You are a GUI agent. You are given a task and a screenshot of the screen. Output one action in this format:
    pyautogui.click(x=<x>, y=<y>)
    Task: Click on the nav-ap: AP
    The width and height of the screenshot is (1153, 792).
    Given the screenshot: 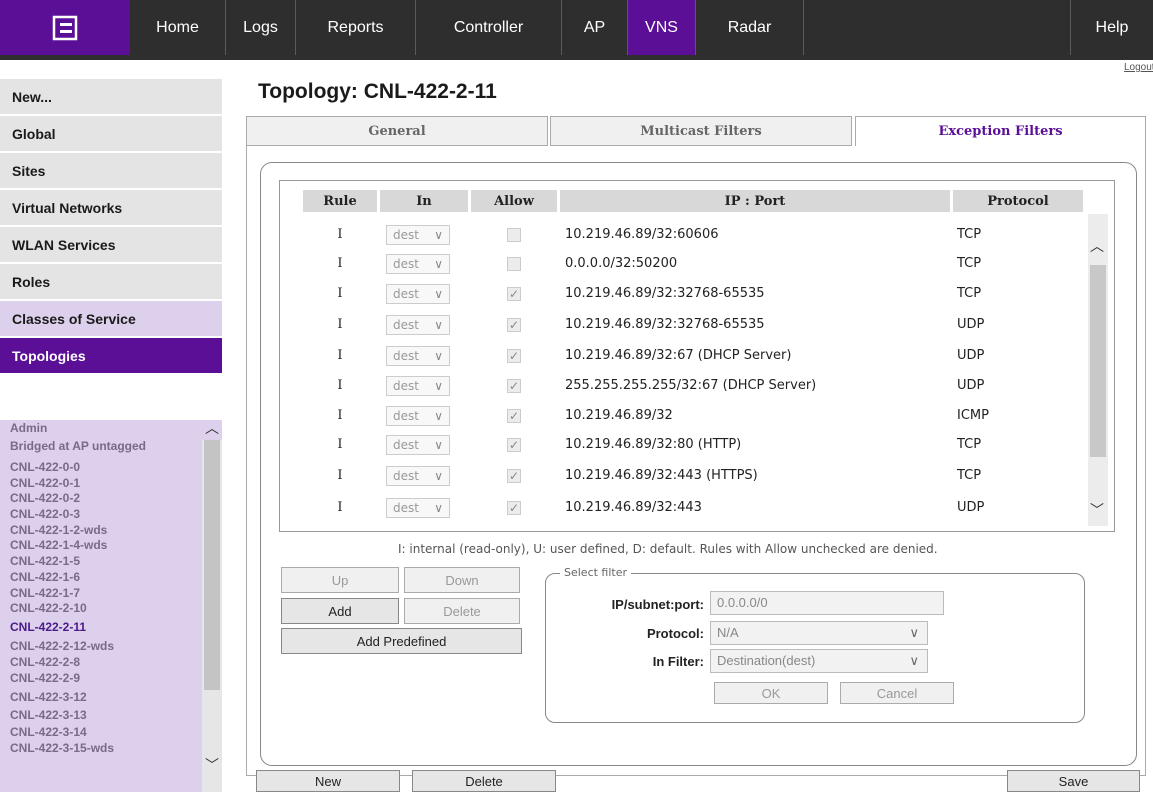 What is the action you would take?
    pyautogui.click(x=595, y=27)
    